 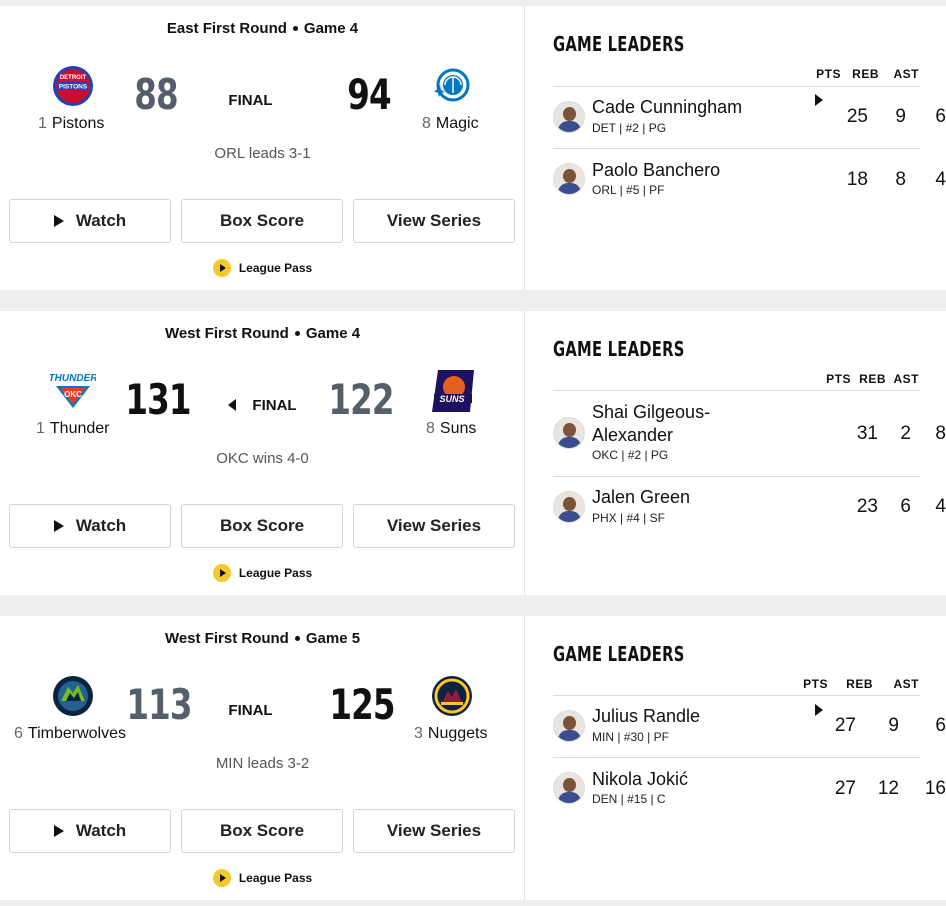 I want to click on team-name: Suns, so click(x=458, y=428).